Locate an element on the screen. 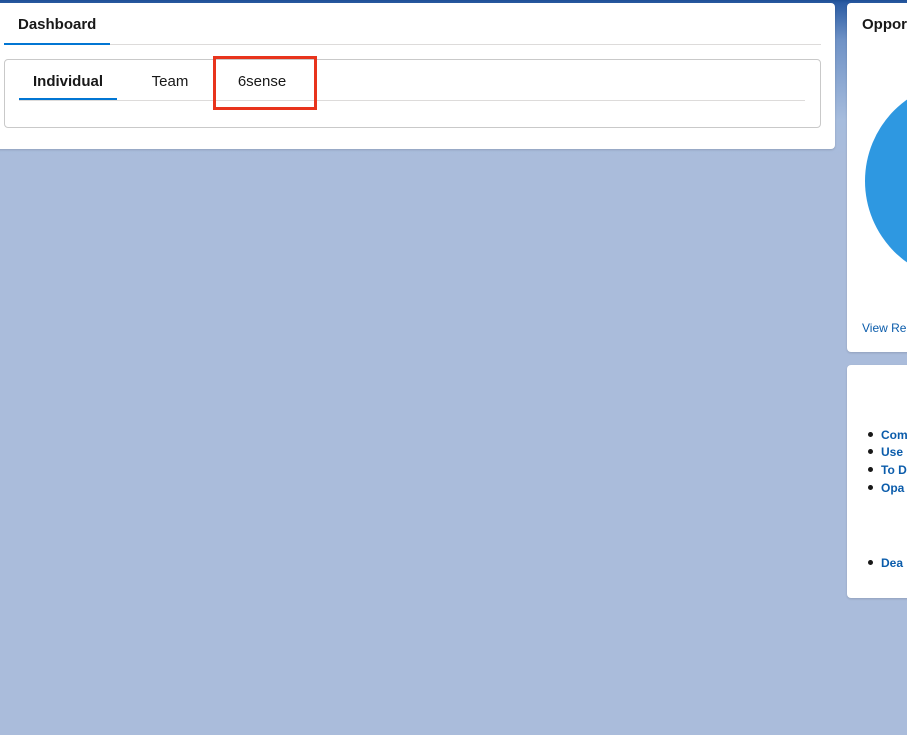  dashboard-inner-card: Individual Team 6sense is located at coordinates (412, 93).